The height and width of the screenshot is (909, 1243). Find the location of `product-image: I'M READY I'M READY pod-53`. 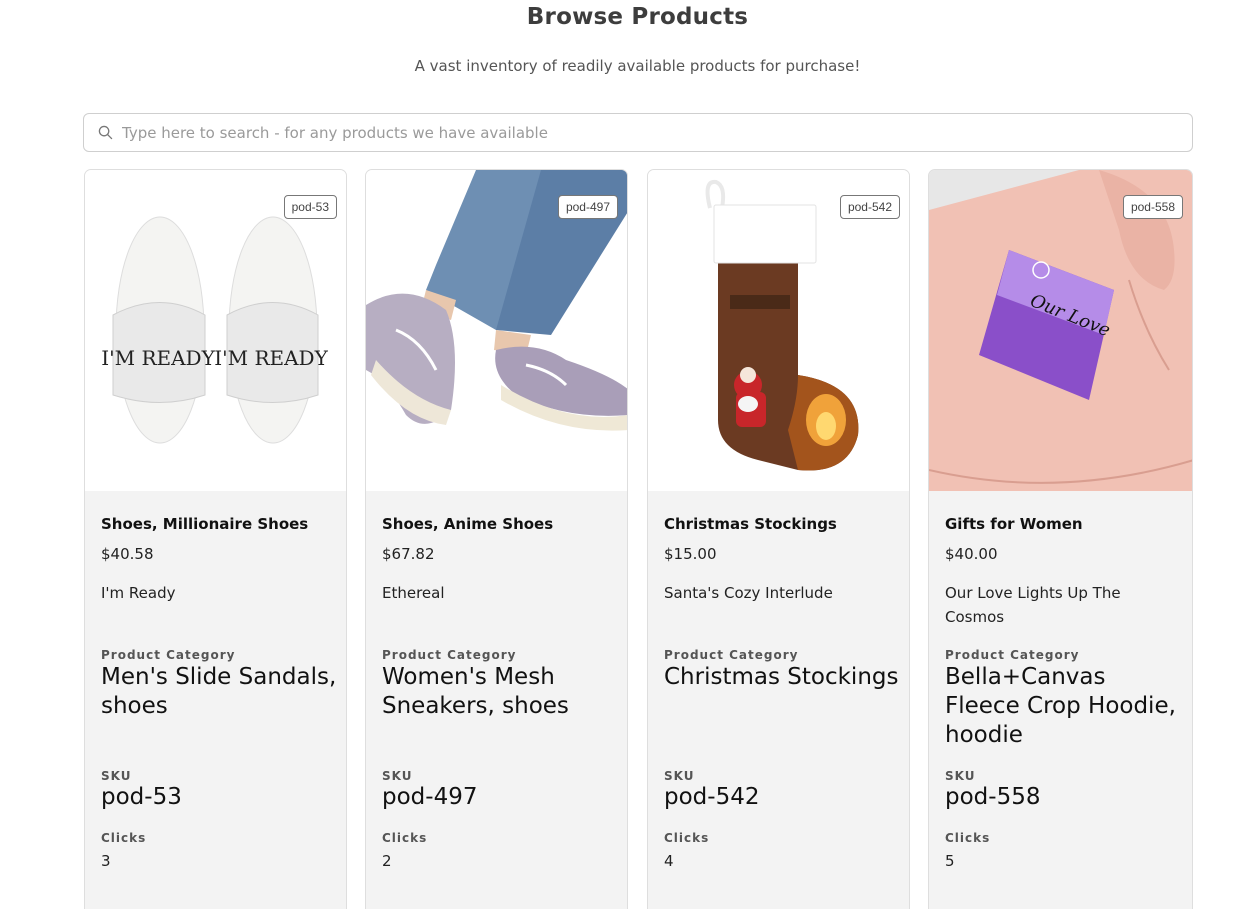

product-image: I'M READY I'M READY pod-53 is located at coordinates (215, 330).